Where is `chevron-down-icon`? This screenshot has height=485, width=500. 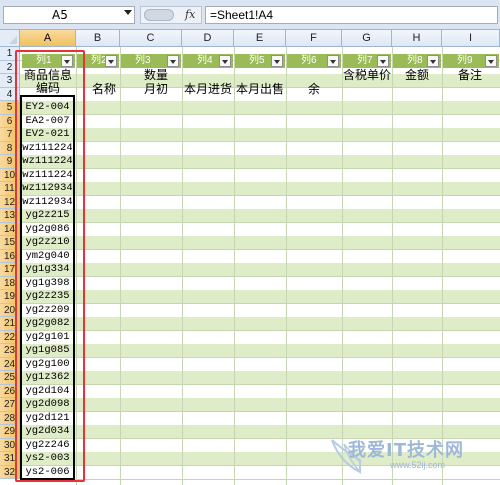
chevron-down-icon is located at coordinates (128, 12).